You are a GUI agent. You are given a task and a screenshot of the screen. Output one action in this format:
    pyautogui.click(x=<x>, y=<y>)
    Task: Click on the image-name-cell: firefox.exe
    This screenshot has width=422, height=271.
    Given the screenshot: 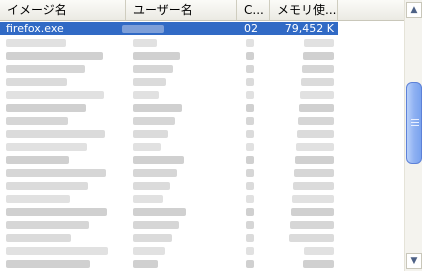 What is the action you would take?
    pyautogui.click(x=35, y=28)
    